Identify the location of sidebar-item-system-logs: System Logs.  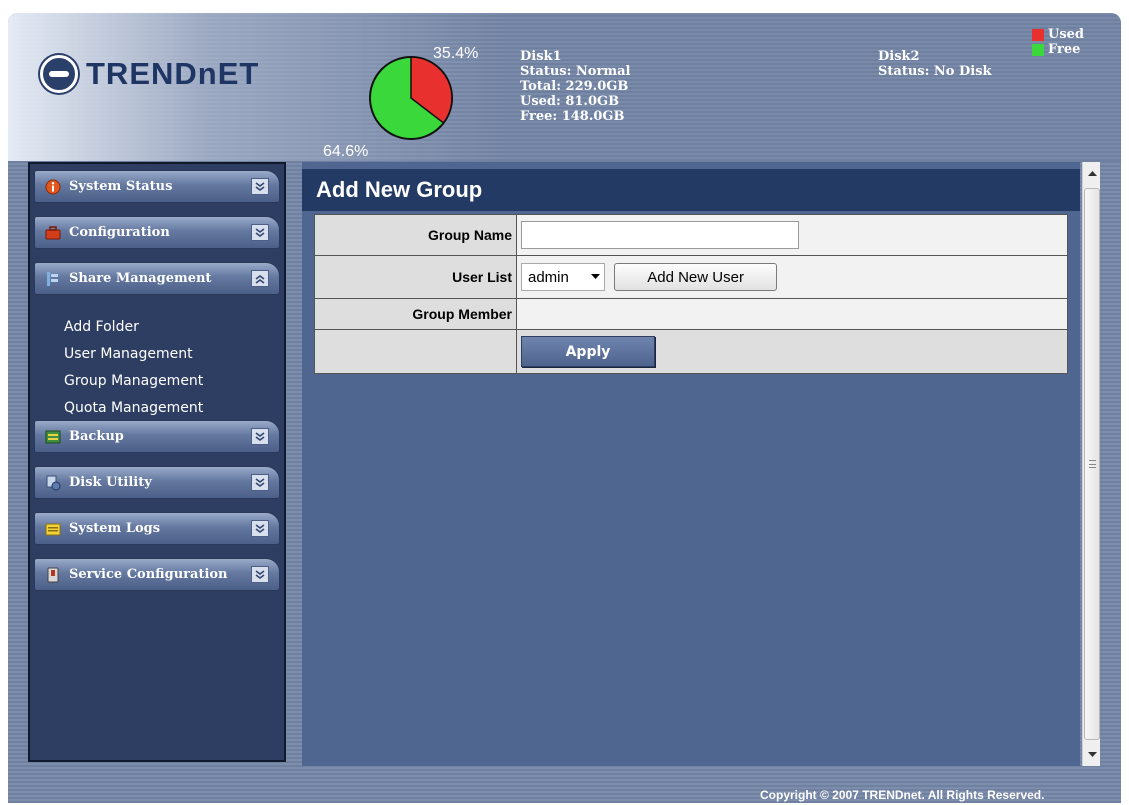
(157, 528).